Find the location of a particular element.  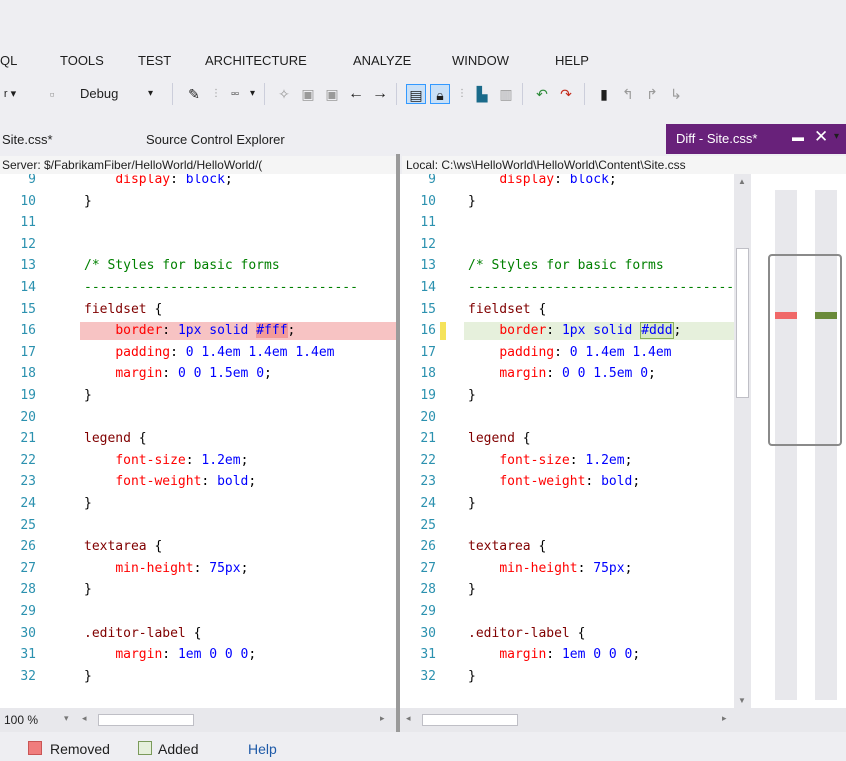

overview-removed-marker is located at coordinates (786, 315).